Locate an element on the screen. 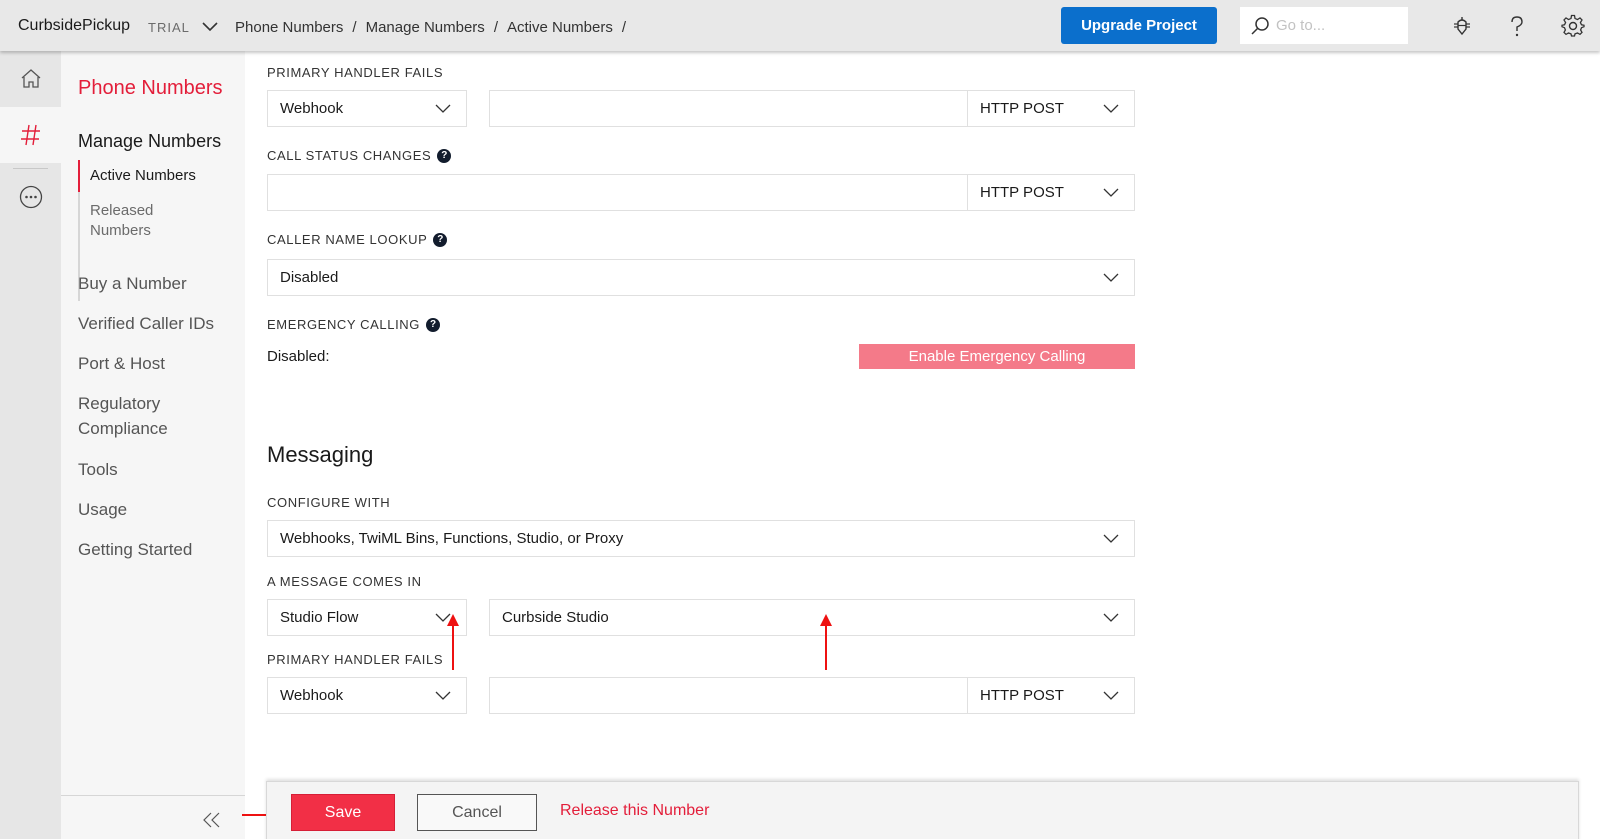 This screenshot has width=1600, height=839. goto-search-input is located at coordinates (1336, 25).